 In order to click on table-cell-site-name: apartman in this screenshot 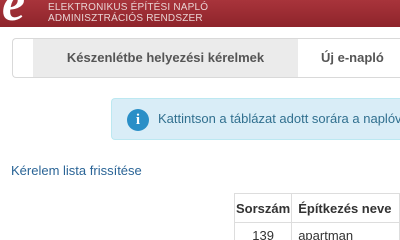, I will do `click(345, 231)`.